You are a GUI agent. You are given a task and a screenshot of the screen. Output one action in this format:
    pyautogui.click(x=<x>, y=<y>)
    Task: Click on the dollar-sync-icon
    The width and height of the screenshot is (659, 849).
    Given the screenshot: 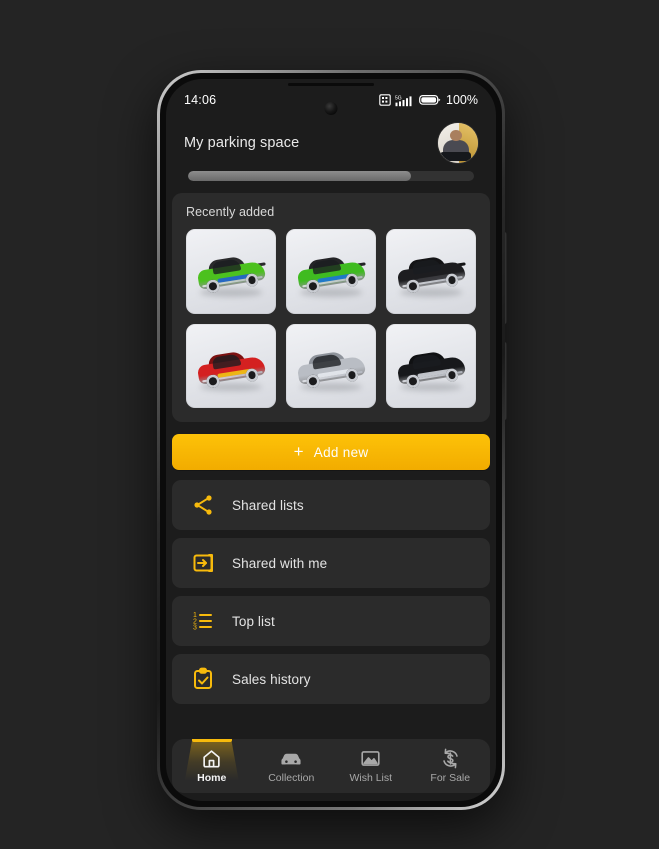 What is the action you would take?
    pyautogui.click(x=450, y=758)
    